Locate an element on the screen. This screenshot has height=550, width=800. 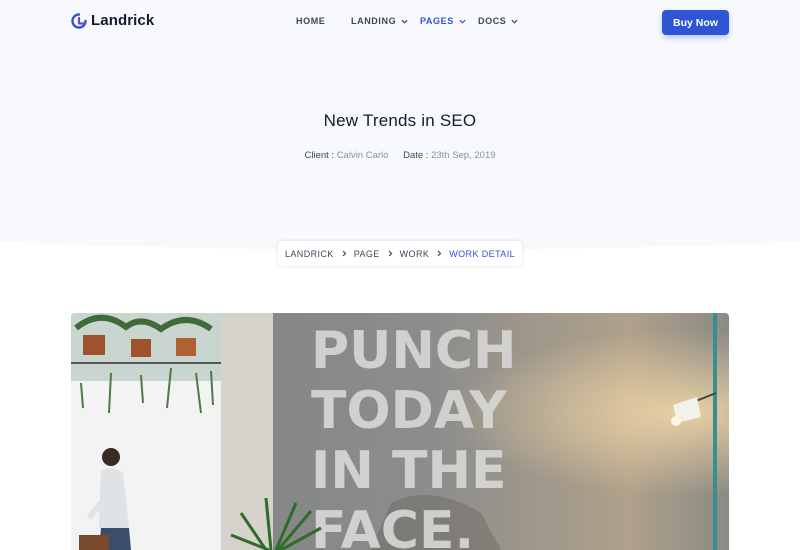
date-label: Date : is located at coordinates (416, 155).